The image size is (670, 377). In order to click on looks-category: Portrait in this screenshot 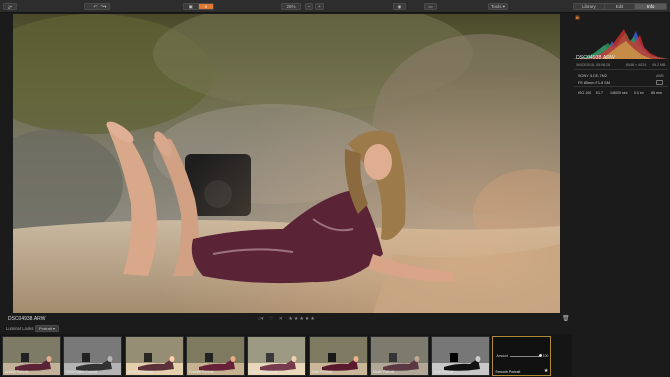, I will do `click(45, 328)`.